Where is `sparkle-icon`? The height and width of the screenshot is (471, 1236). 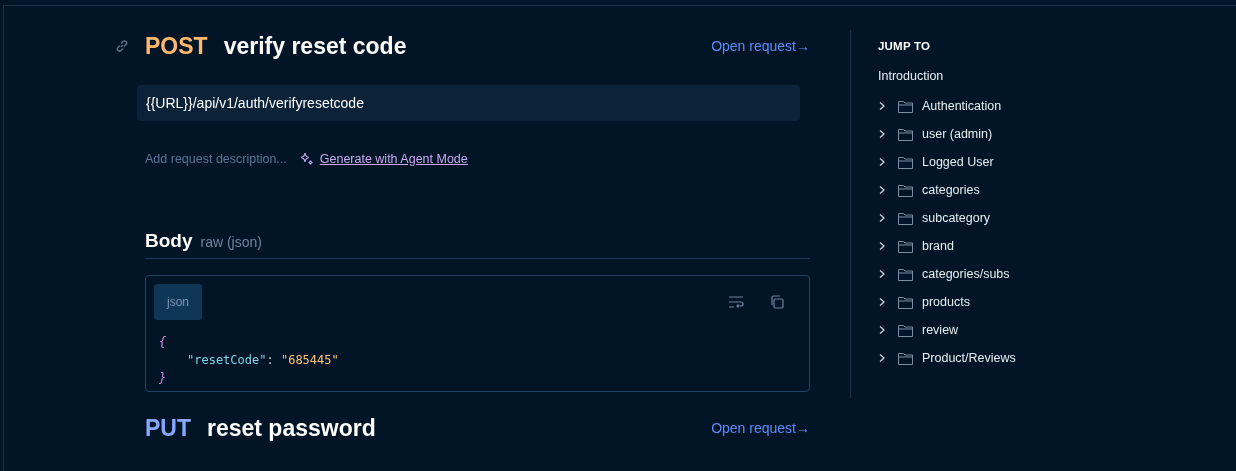 sparkle-icon is located at coordinates (306, 158).